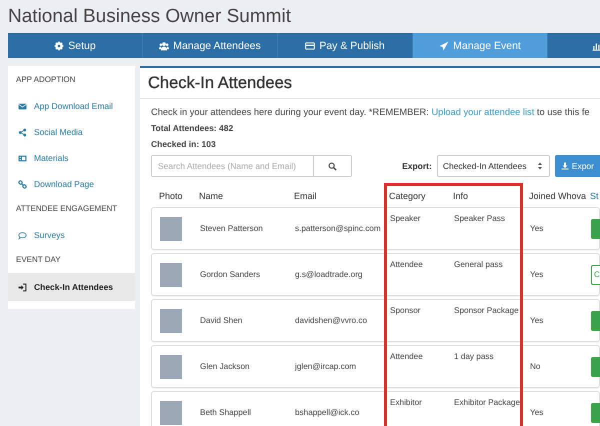 The width and height of the screenshot is (600, 426). What do you see at coordinates (71, 235) in the screenshot?
I see `sidebar-item: Surveys` at bounding box center [71, 235].